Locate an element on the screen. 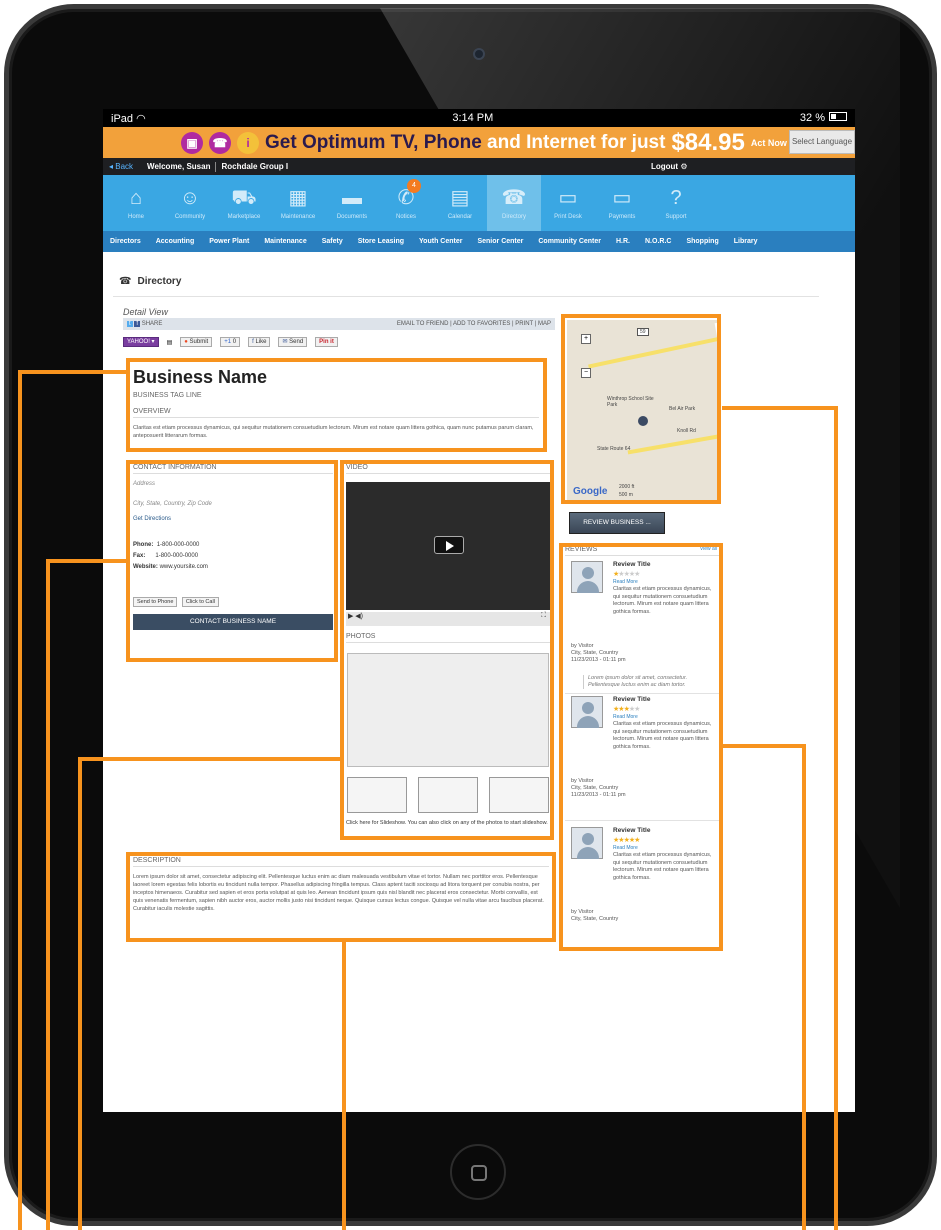 The height and width of the screenshot is (1230, 941). send-label: Send is located at coordinates (296, 342).